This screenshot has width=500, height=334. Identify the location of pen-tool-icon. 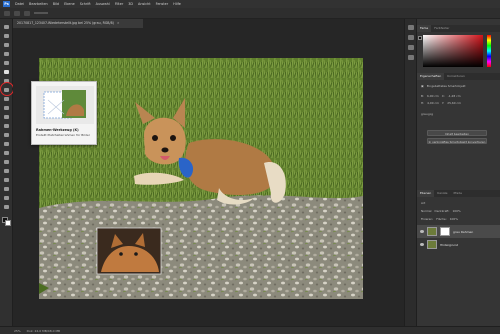
(6, 161).